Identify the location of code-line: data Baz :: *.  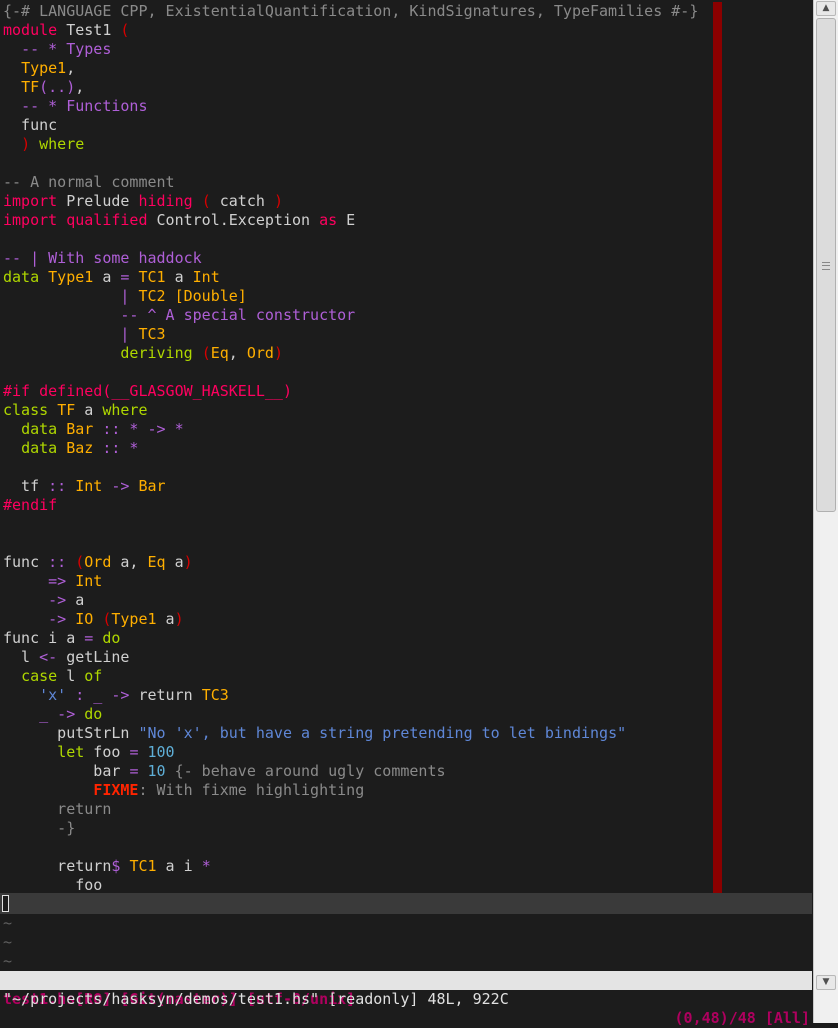
(350, 448).